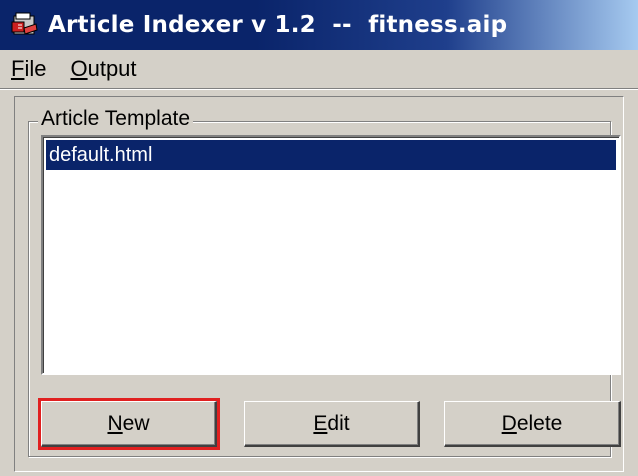 This screenshot has height=476, width=638. I want to click on delete-button-accel: D, so click(509, 423).